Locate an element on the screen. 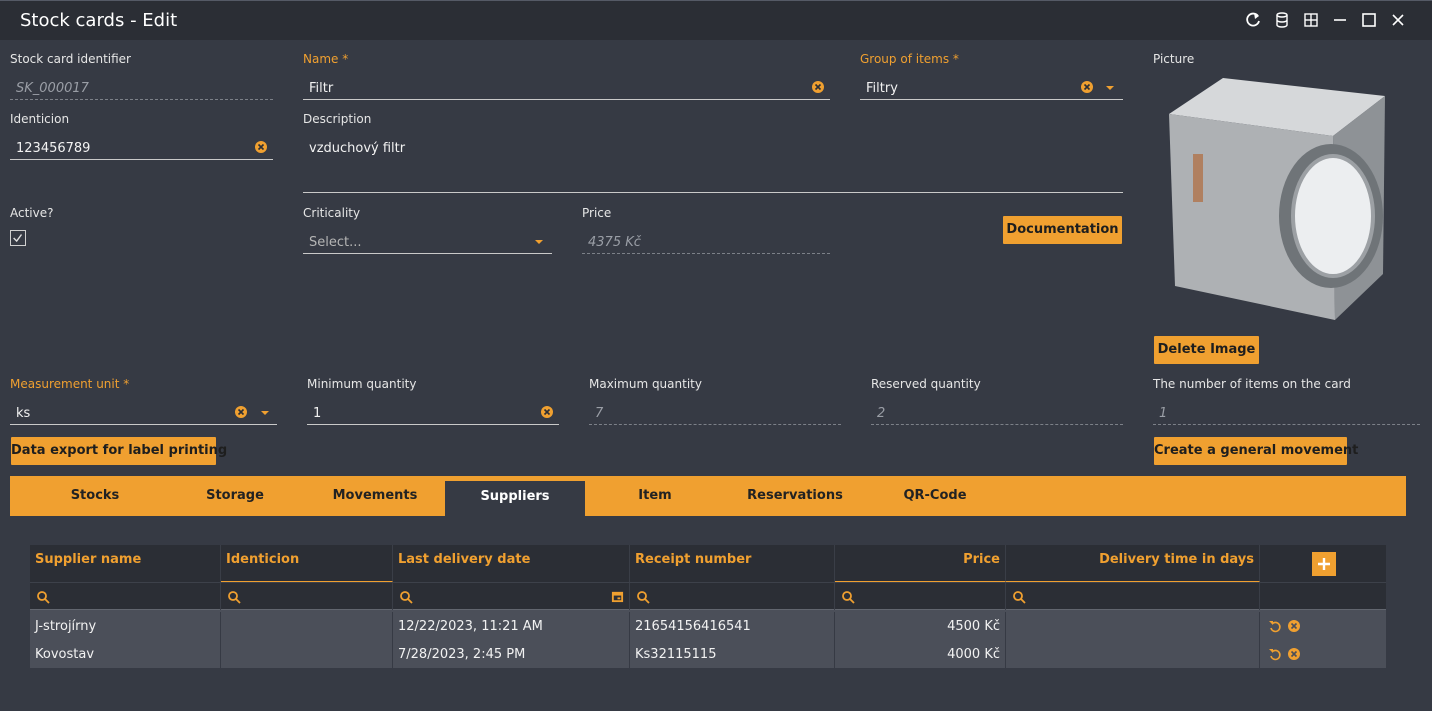 The height and width of the screenshot is (711, 1432). minimum-quantity-field: 1 is located at coordinates (433, 413).